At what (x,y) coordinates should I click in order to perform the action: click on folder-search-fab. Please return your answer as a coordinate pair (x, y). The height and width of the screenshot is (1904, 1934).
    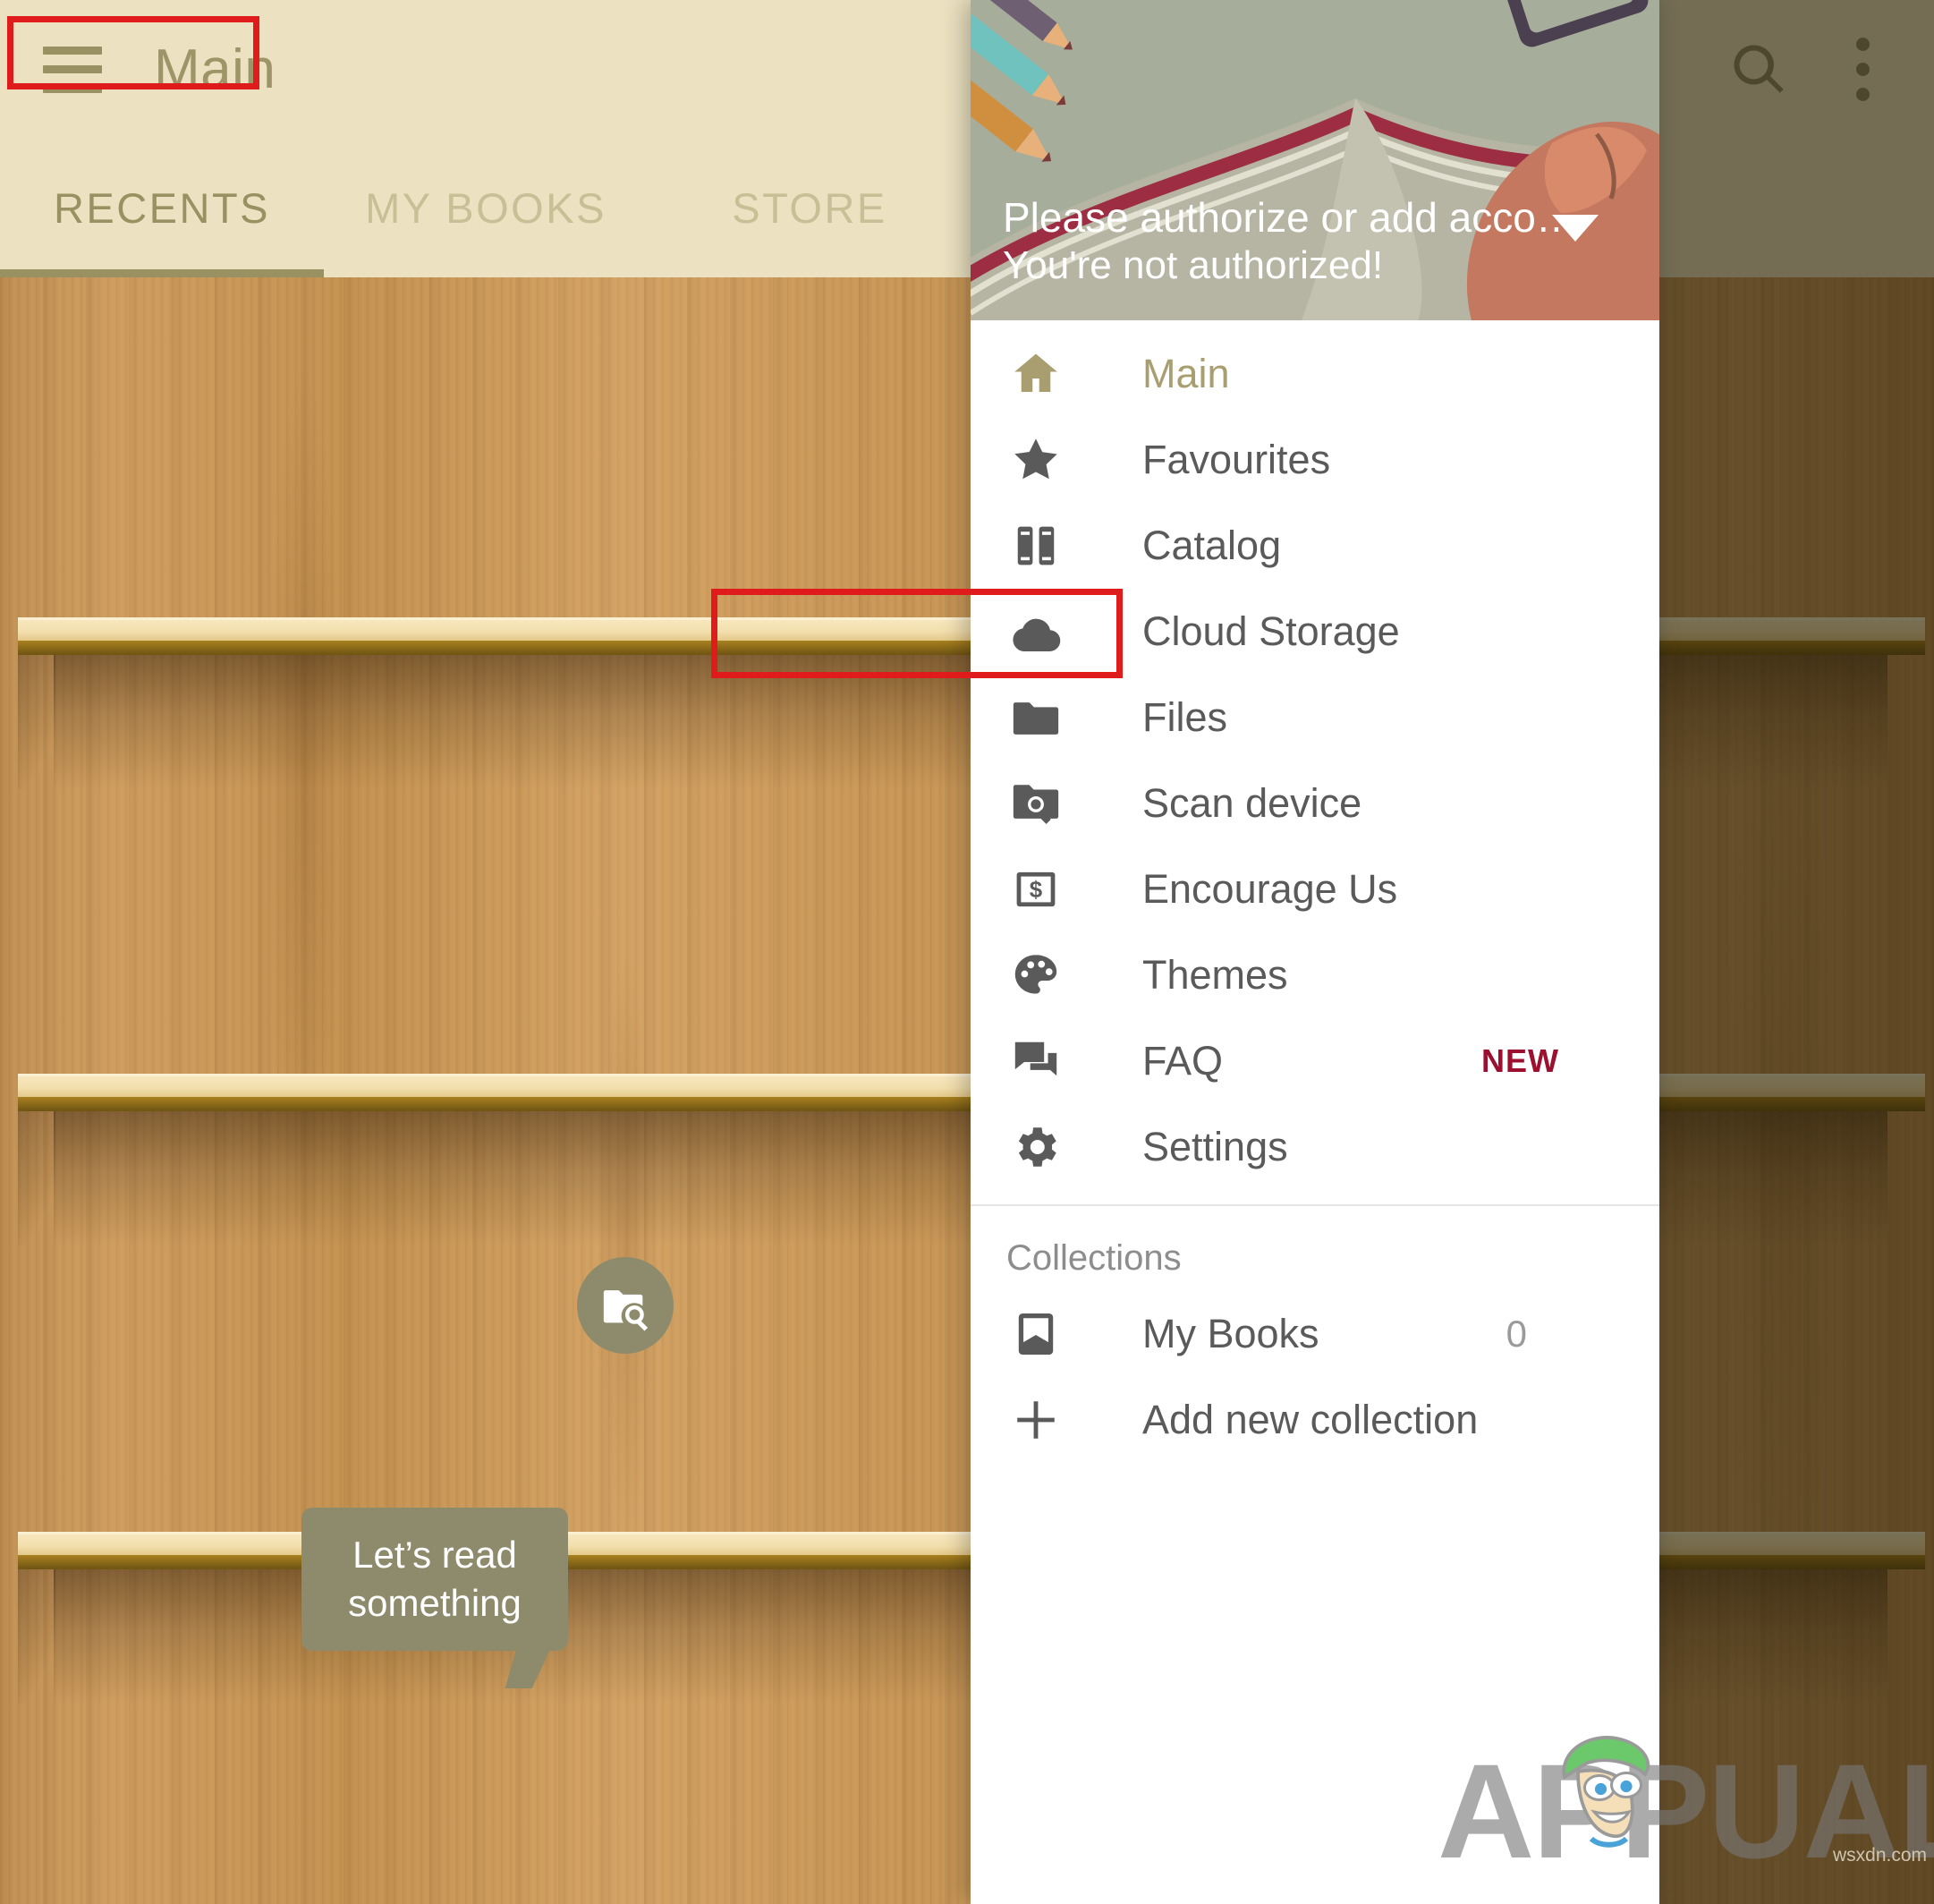
    Looking at the image, I should click on (625, 1306).